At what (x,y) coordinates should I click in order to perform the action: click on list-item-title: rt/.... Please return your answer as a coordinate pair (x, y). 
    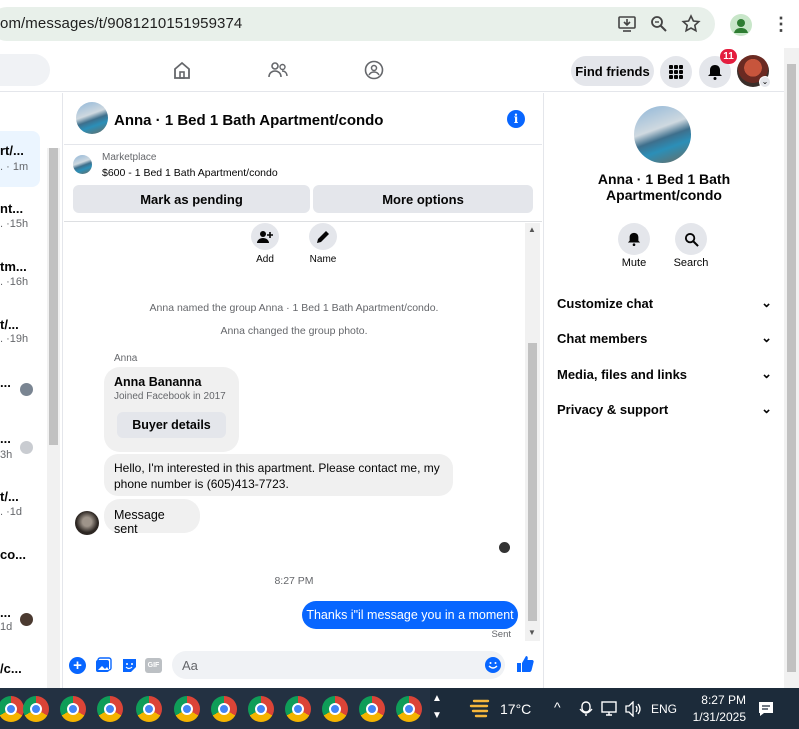
    Looking at the image, I should click on (12, 150).